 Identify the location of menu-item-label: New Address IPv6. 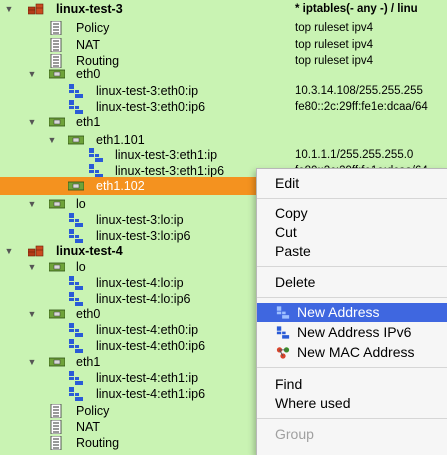
(354, 332).